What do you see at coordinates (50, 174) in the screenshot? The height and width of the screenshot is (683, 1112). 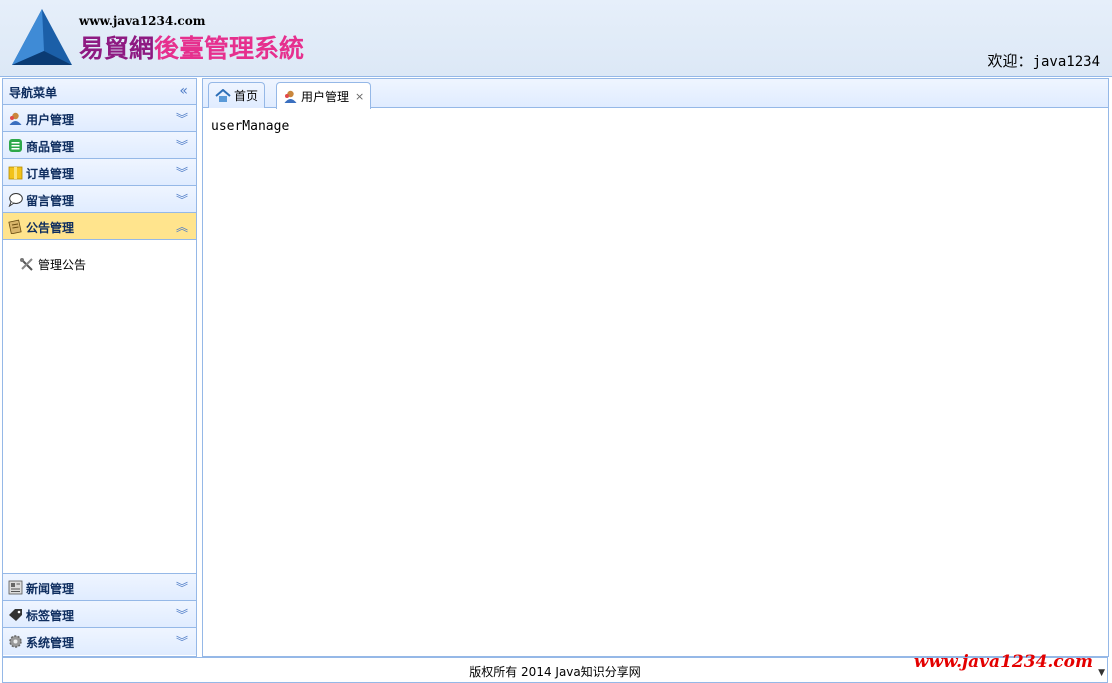 I see `sidebar-item-label: 订单管理` at bounding box center [50, 174].